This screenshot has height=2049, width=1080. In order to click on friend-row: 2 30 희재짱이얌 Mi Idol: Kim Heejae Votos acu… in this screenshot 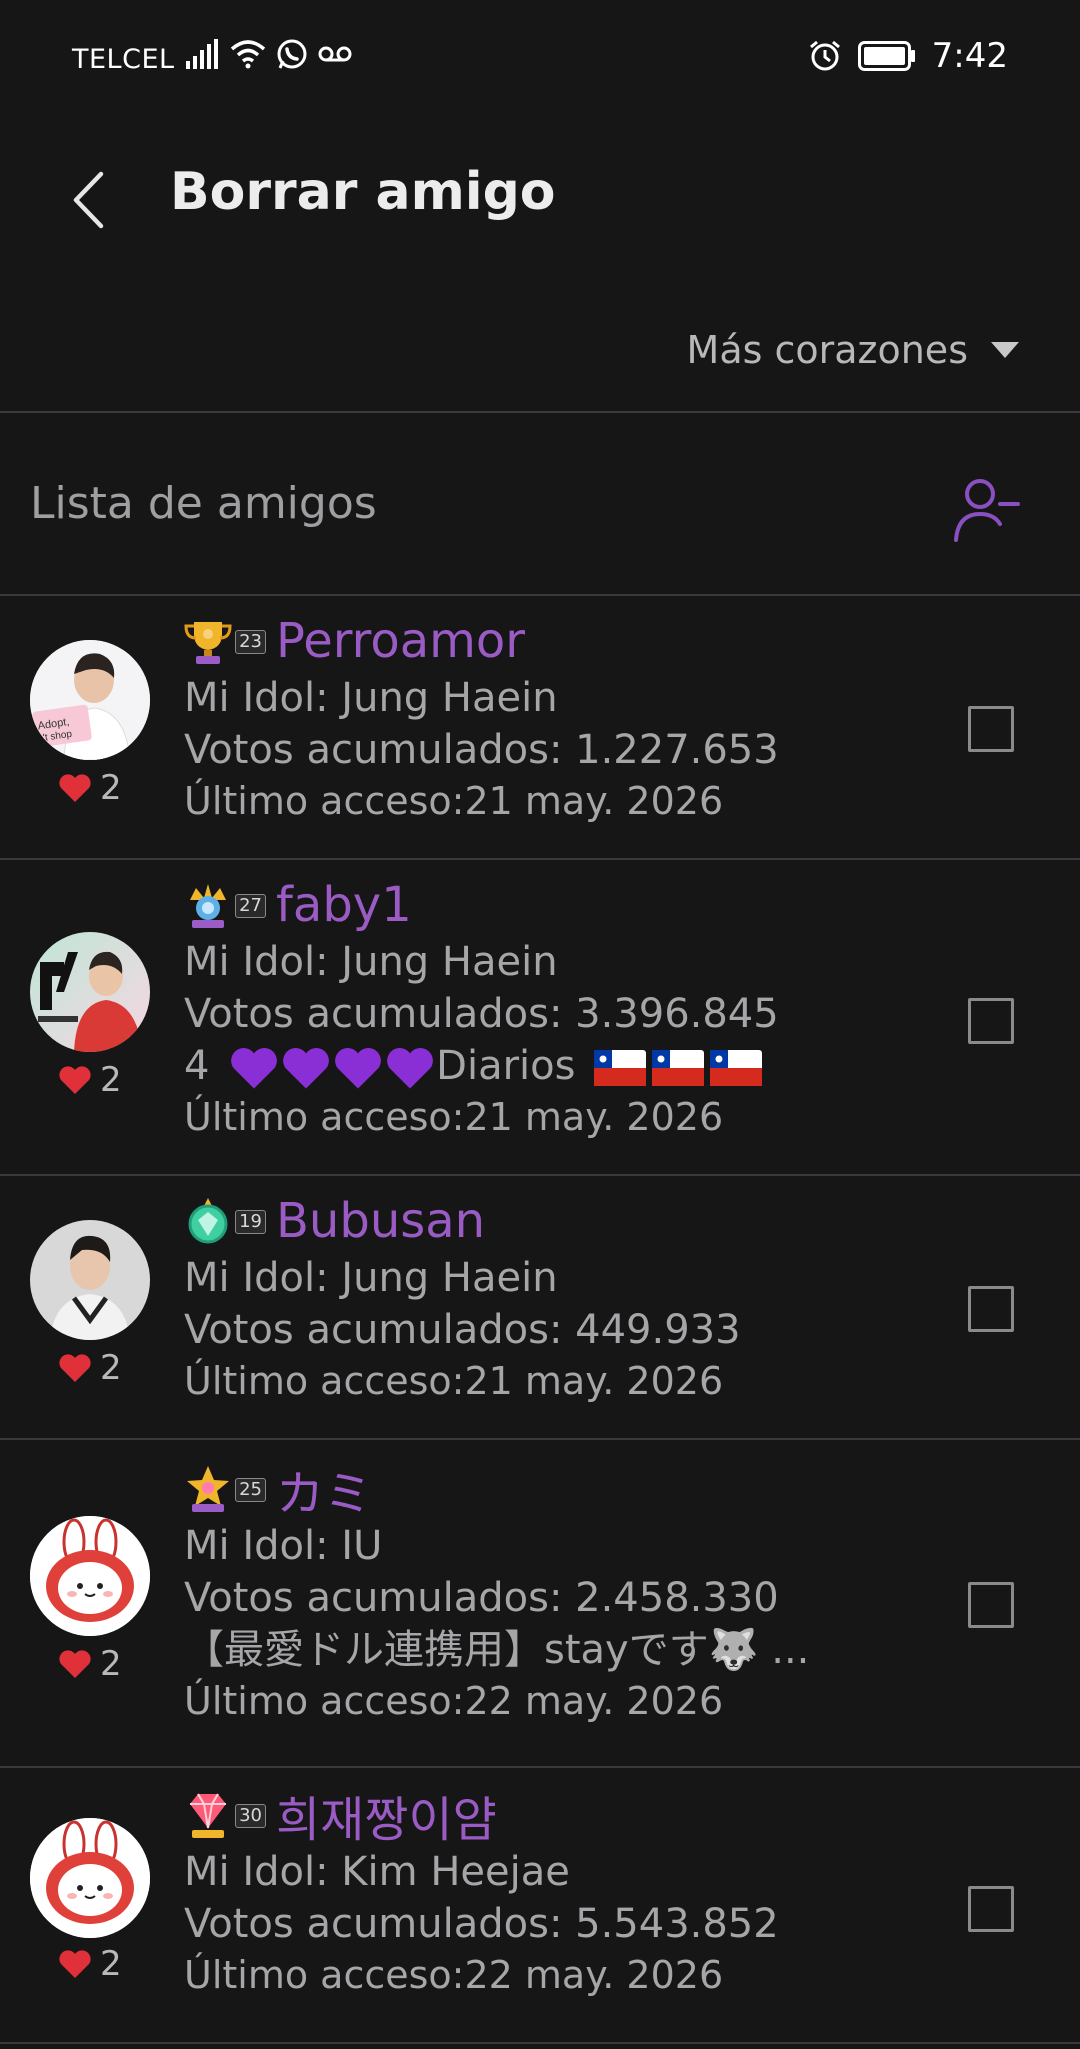, I will do `click(540, 1906)`.